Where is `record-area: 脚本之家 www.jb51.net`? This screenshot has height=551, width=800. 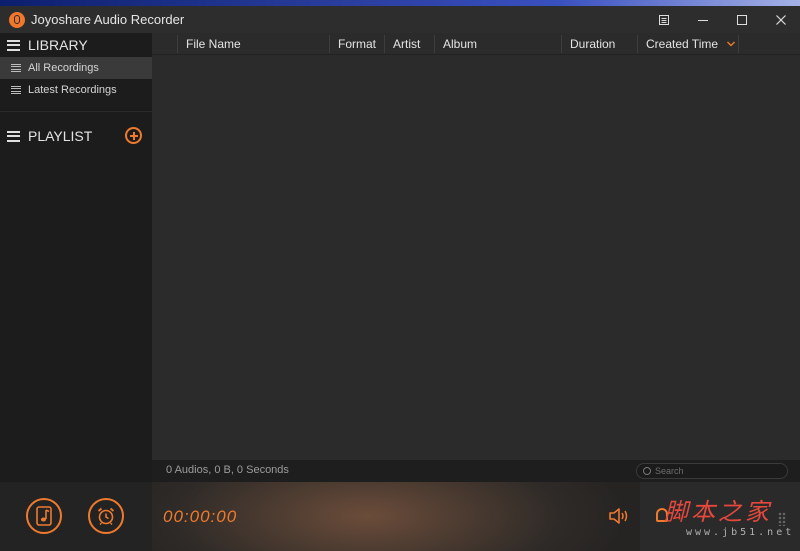 record-area: 脚本之家 www.jb51.net is located at coordinates (720, 516).